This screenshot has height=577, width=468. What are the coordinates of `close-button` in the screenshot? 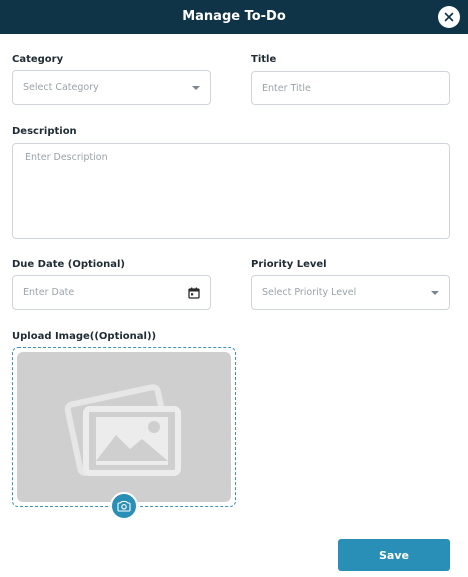 It's located at (449, 17).